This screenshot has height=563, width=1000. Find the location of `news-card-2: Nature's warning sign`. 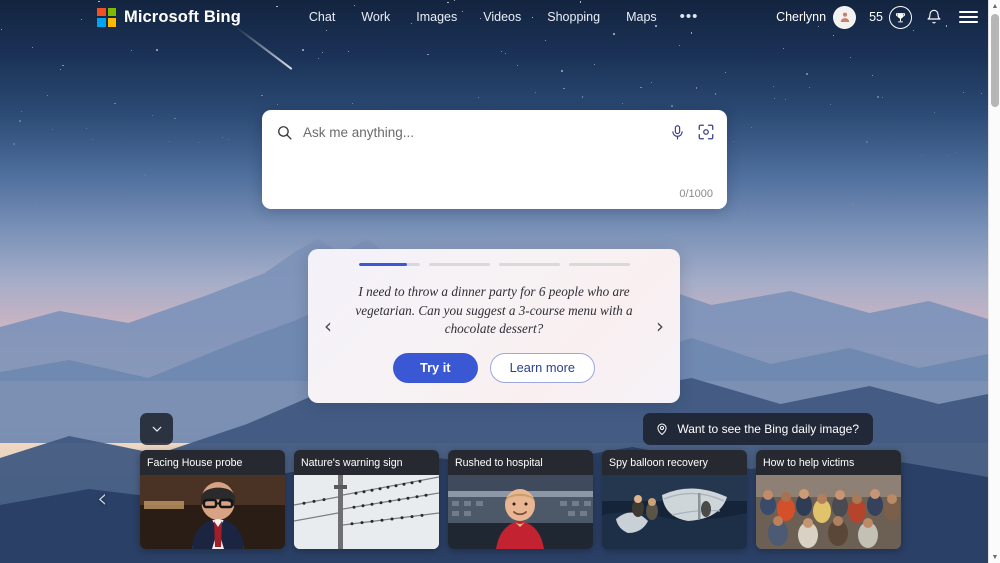

news-card-2: Nature's warning sign is located at coordinates (366, 499).